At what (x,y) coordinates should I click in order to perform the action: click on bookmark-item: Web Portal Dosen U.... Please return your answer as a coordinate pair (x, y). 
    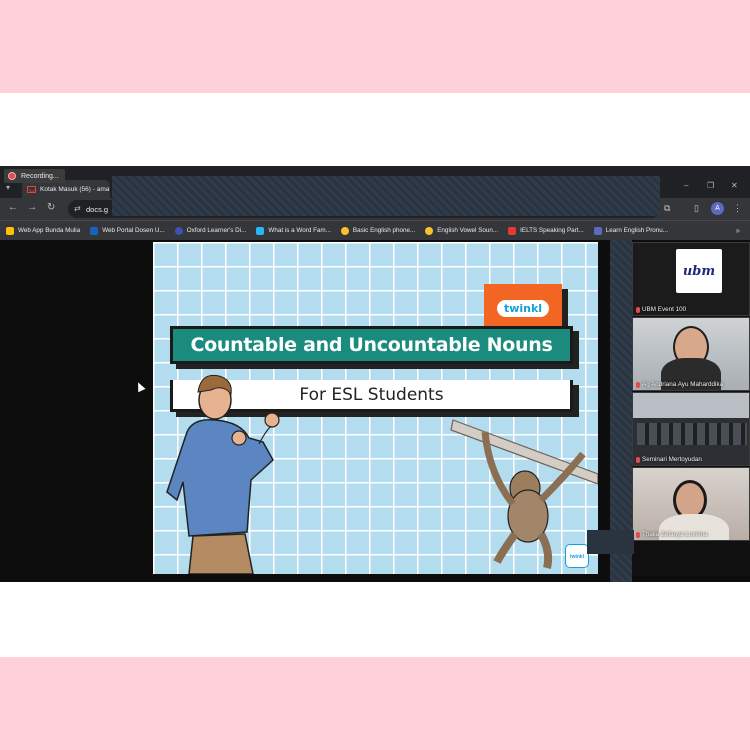
    Looking at the image, I should click on (127, 230).